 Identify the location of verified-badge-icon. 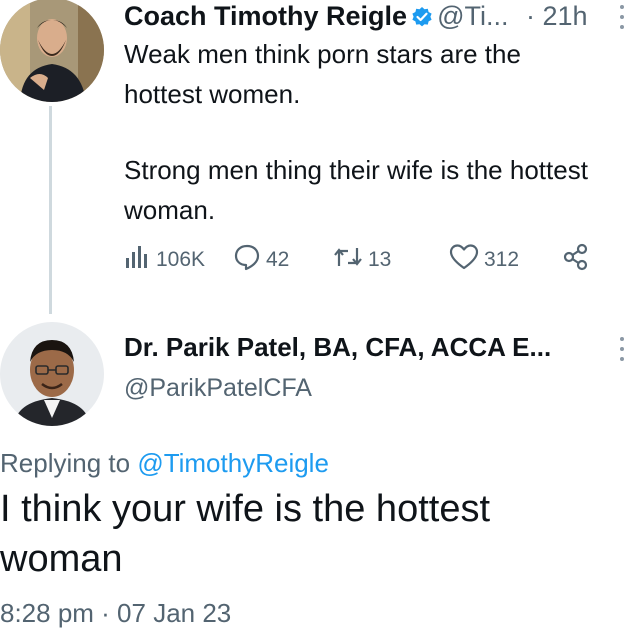
(422, 15).